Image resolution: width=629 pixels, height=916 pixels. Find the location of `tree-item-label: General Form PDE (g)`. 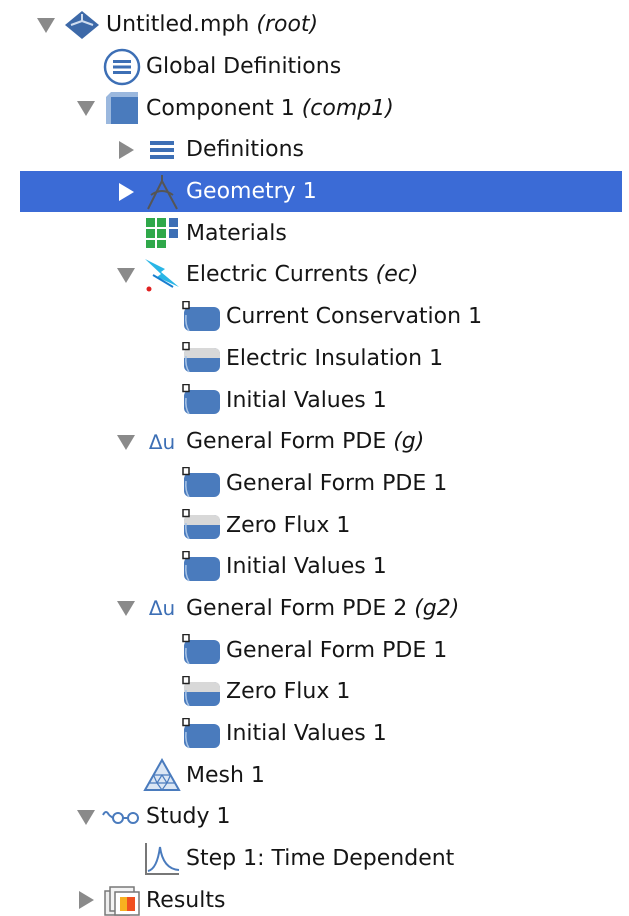

tree-item-label: General Form PDE (g) is located at coordinates (305, 441).